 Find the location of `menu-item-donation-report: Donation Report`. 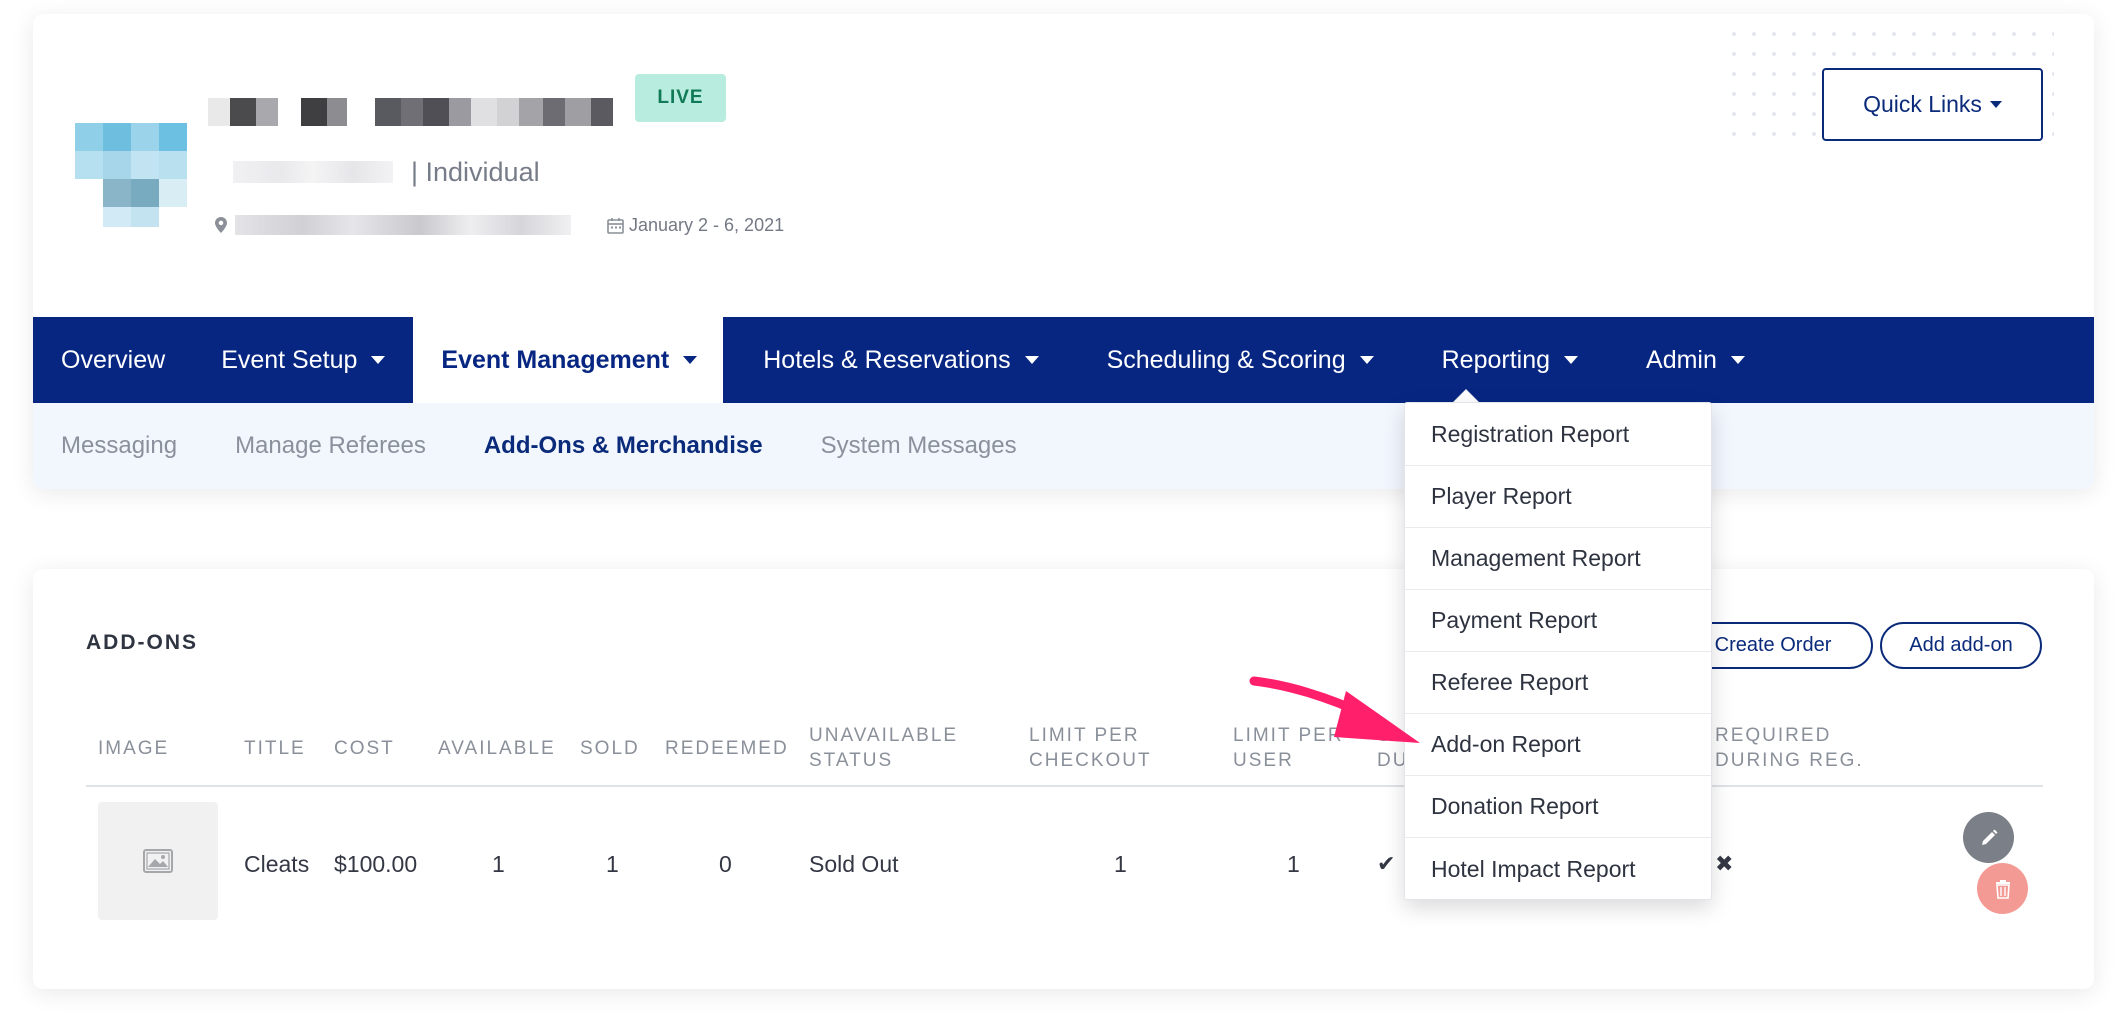

menu-item-donation-report: Donation Report is located at coordinates (1558, 807).